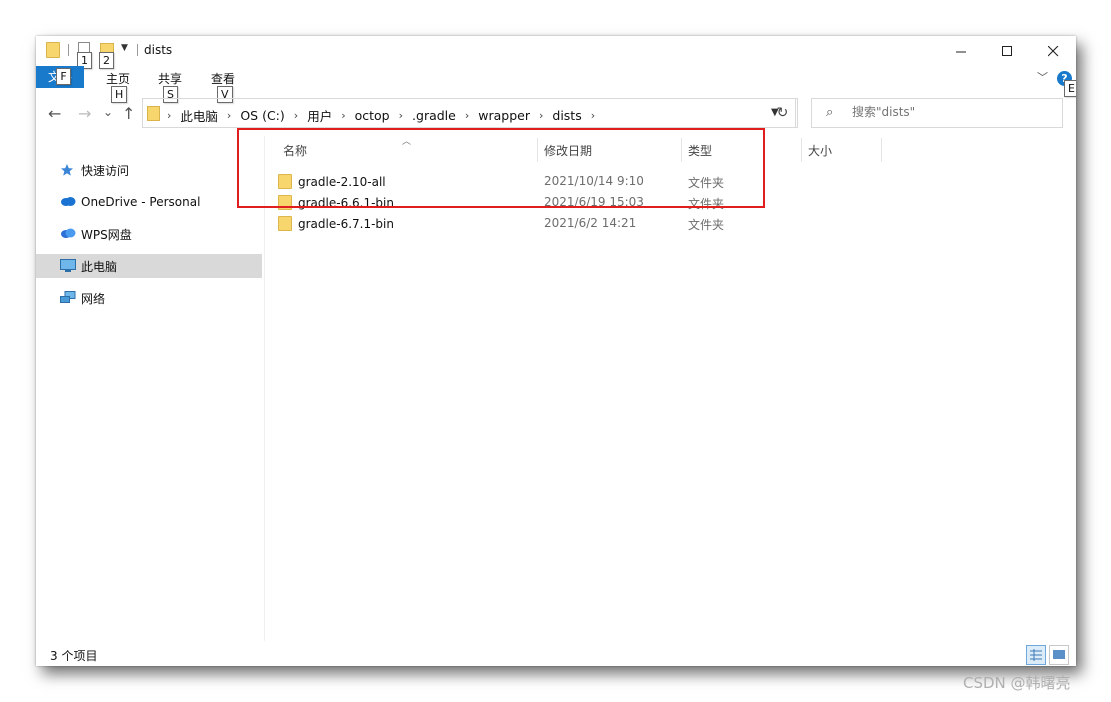  What do you see at coordinates (319, 115) in the screenshot?
I see `breadcrumb-item: 用户` at bounding box center [319, 115].